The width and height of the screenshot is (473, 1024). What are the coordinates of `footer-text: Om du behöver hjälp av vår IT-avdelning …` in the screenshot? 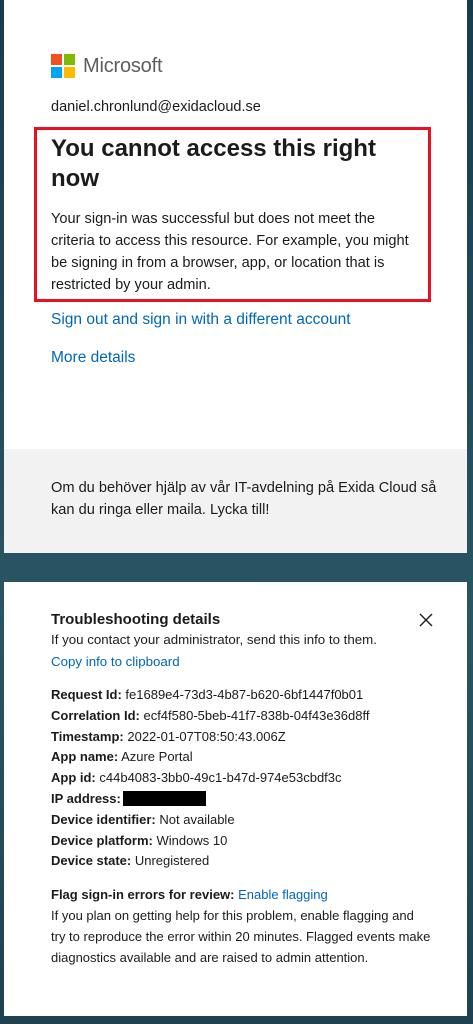 It's located at (244, 499).